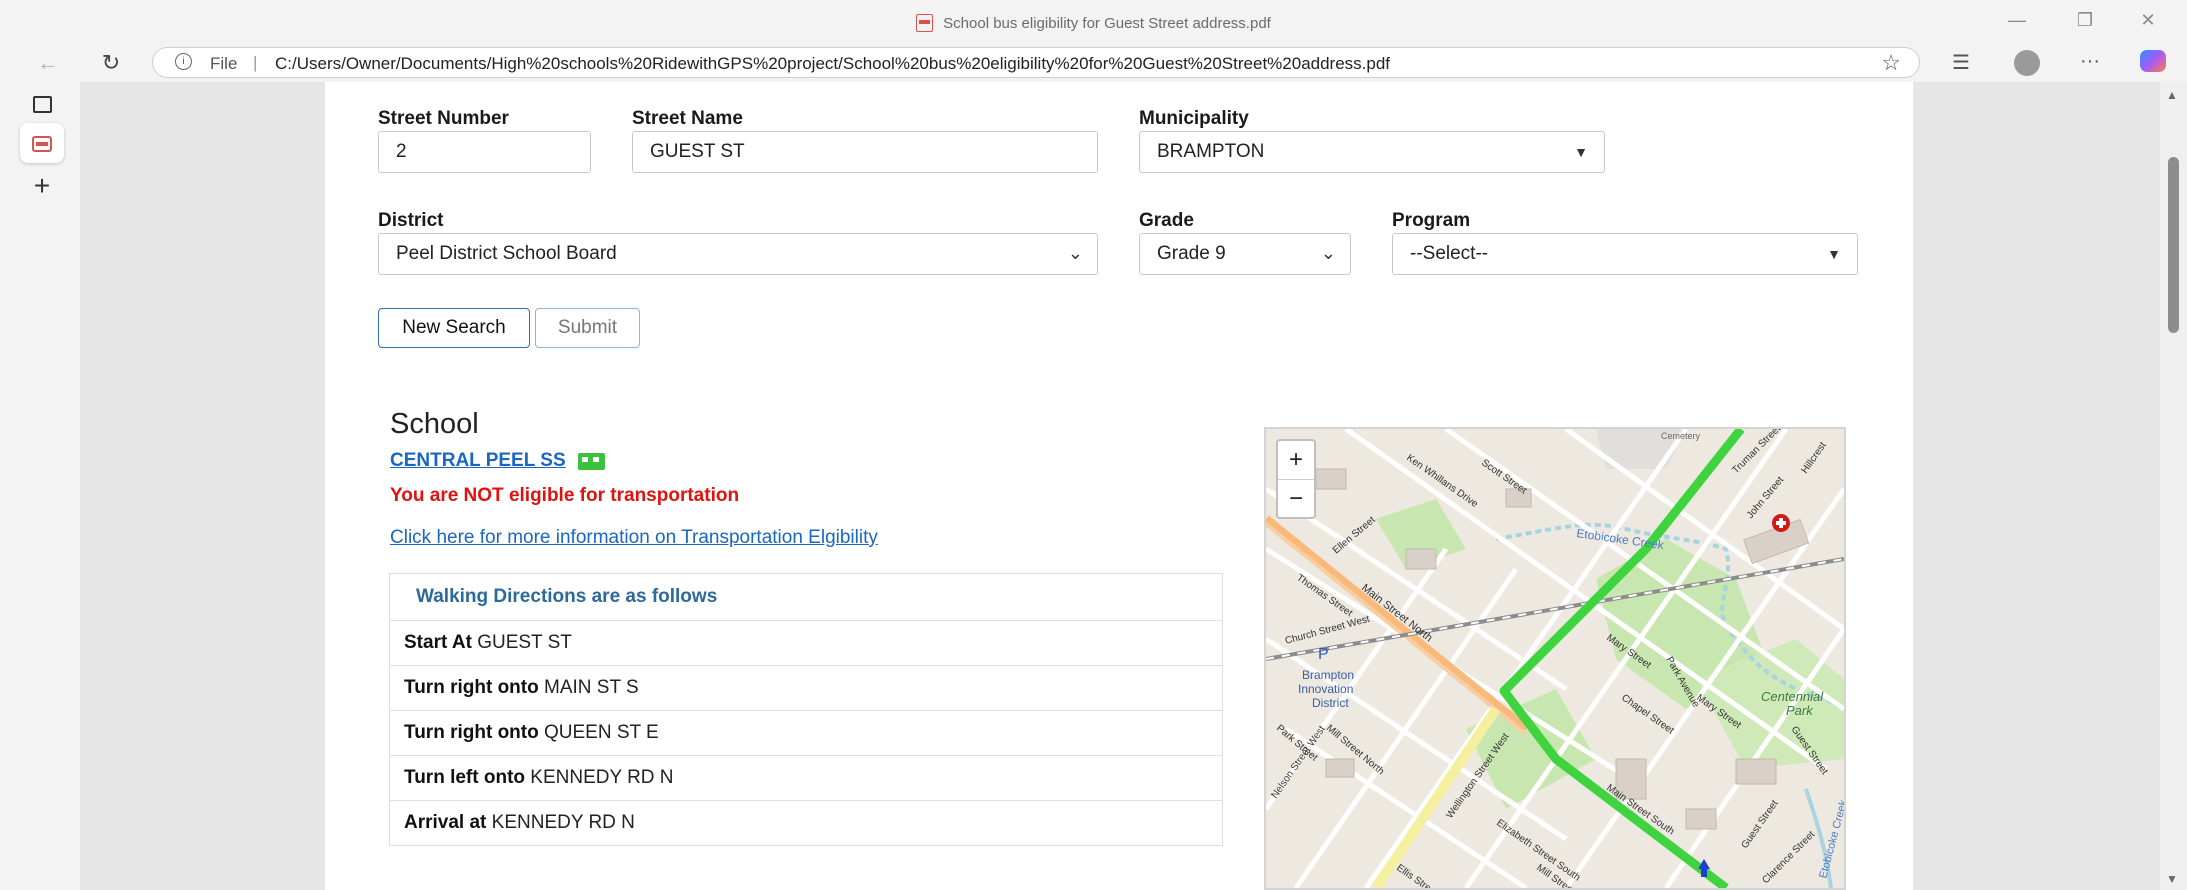 The width and height of the screenshot is (2187, 890). Describe the element at coordinates (1328, 675) in the screenshot. I see `map-label: Brampton` at that location.